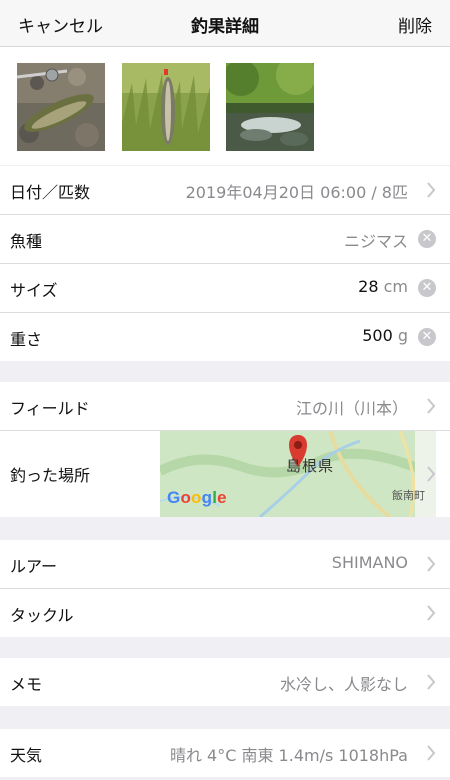 The width and height of the screenshot is (450, 780). I want to click on map-prefecture-label: 島根県, so click(310, 466).